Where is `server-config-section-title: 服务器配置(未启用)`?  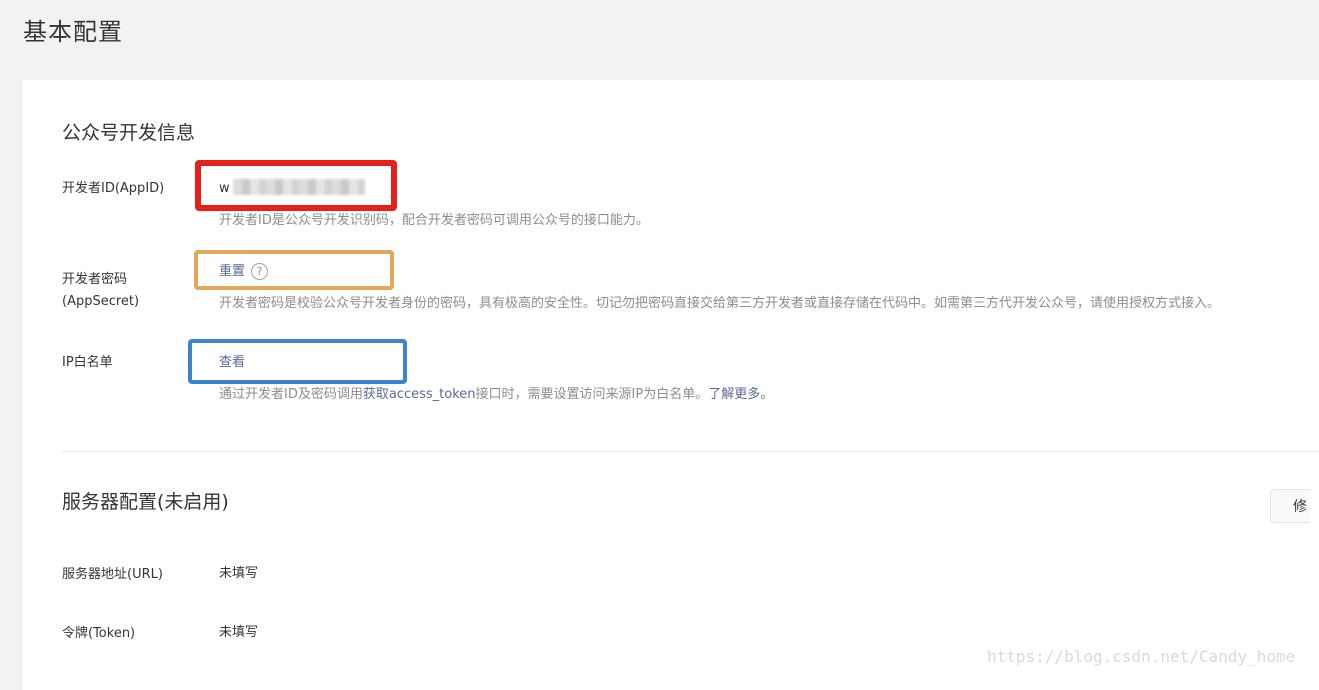 server-config-section-title: 服务器配置(未启用) is located at coordinates (145, 502).